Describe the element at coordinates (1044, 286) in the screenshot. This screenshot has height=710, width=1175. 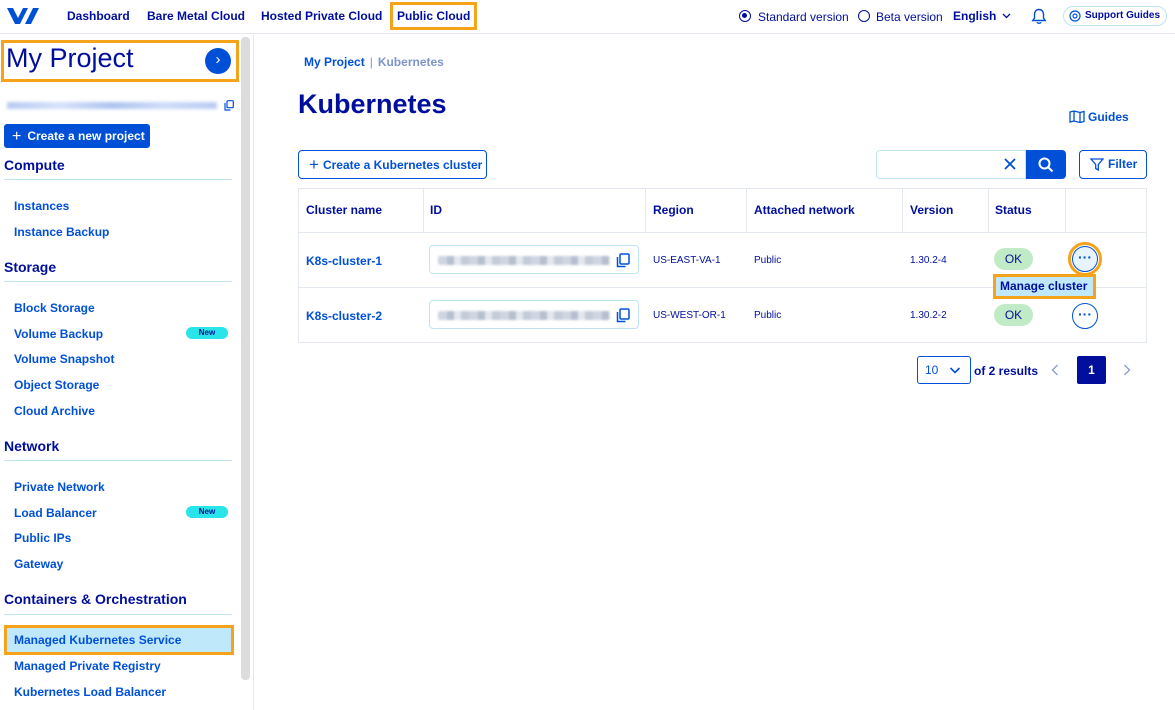
I see `manage-cluster-menu-item: Manage cluster` at that location.